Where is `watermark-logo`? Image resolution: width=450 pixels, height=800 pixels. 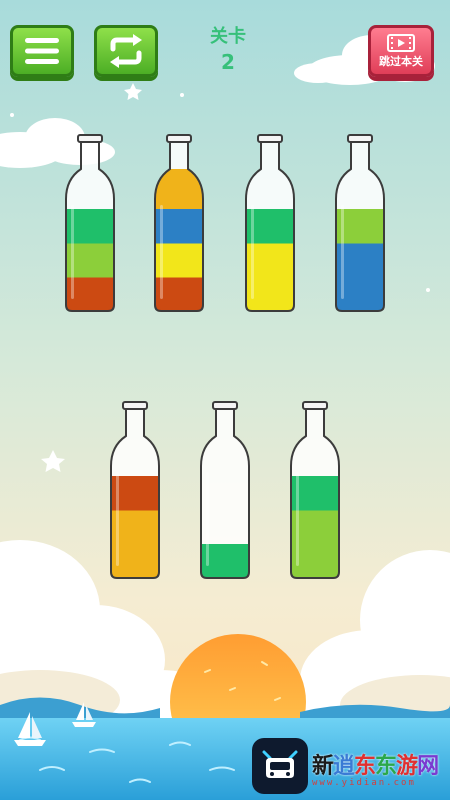 watermark-logo is located at coordinates (280, 766).